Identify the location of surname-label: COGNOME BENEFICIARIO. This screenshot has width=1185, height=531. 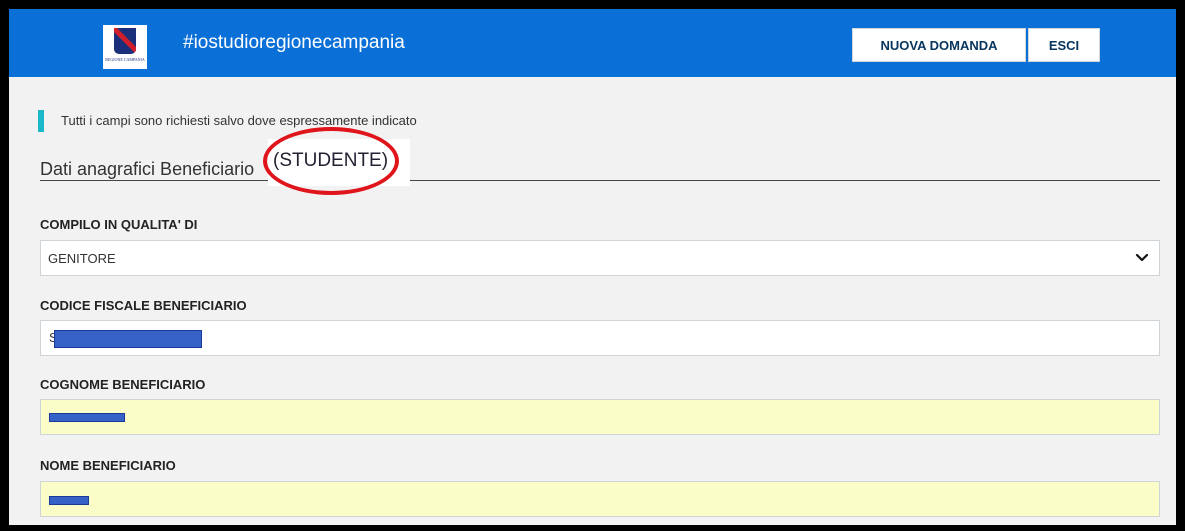
(123, 384).